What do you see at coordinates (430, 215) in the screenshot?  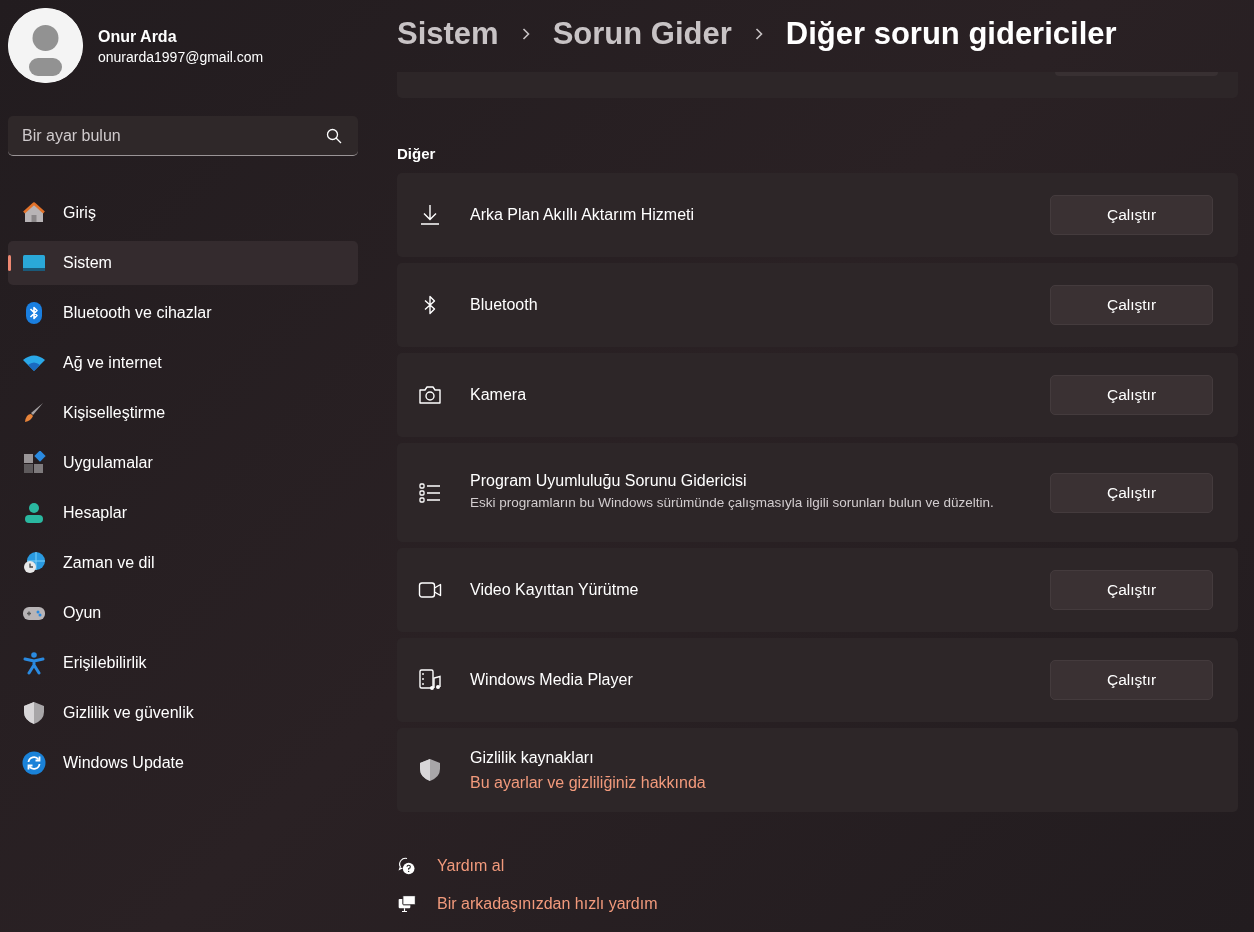 I see `download-icon` at bounding box center [430, 215].